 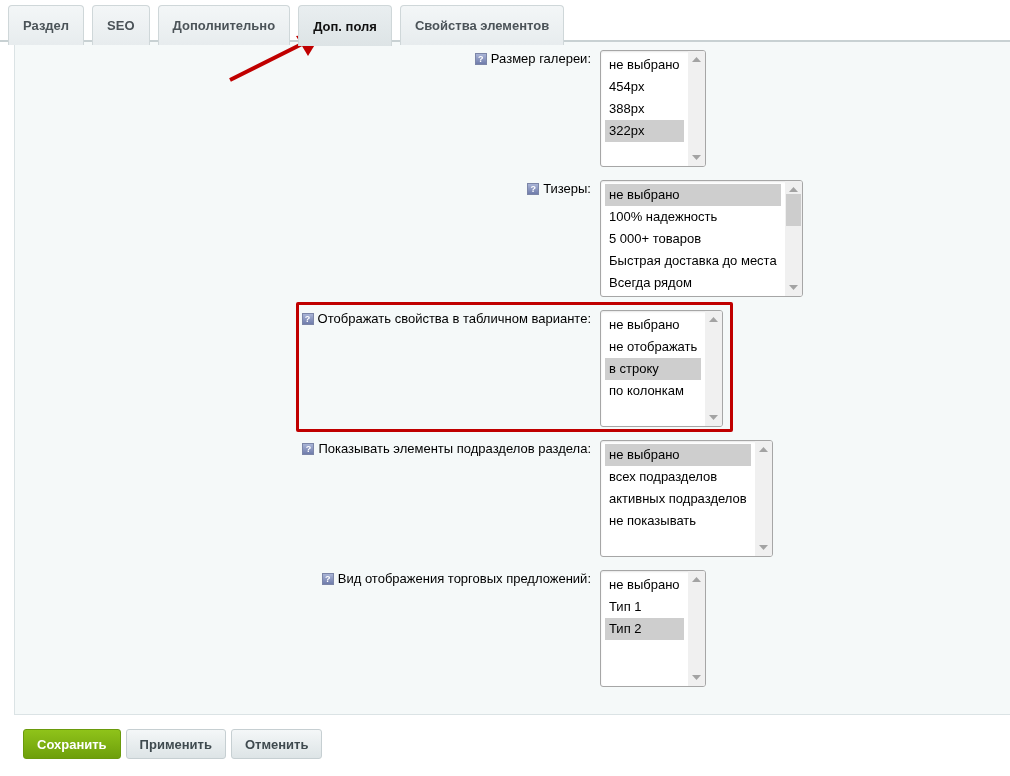 I want to click on list-box: не выбрано не отображать в строку по колонкам, so click(x=662, y=368).